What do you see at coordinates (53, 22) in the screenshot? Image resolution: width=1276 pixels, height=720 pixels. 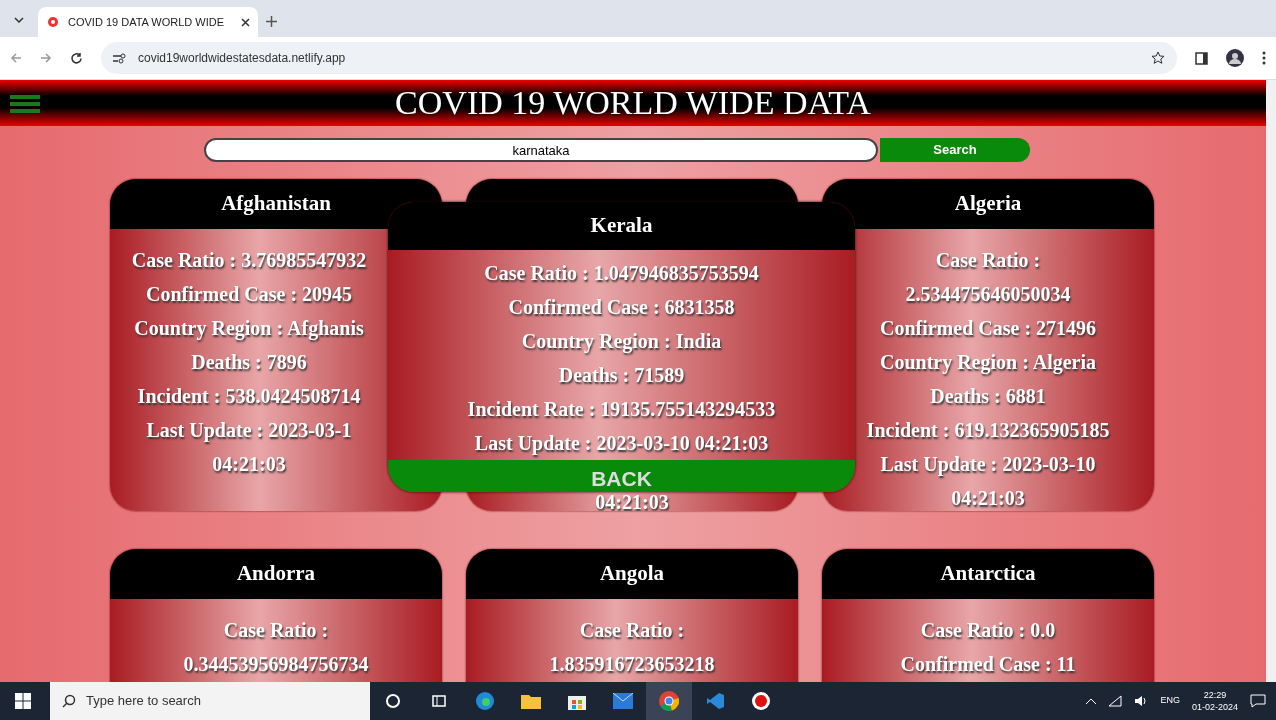 I see `virus-favicon` at bounding box center [53, 22].